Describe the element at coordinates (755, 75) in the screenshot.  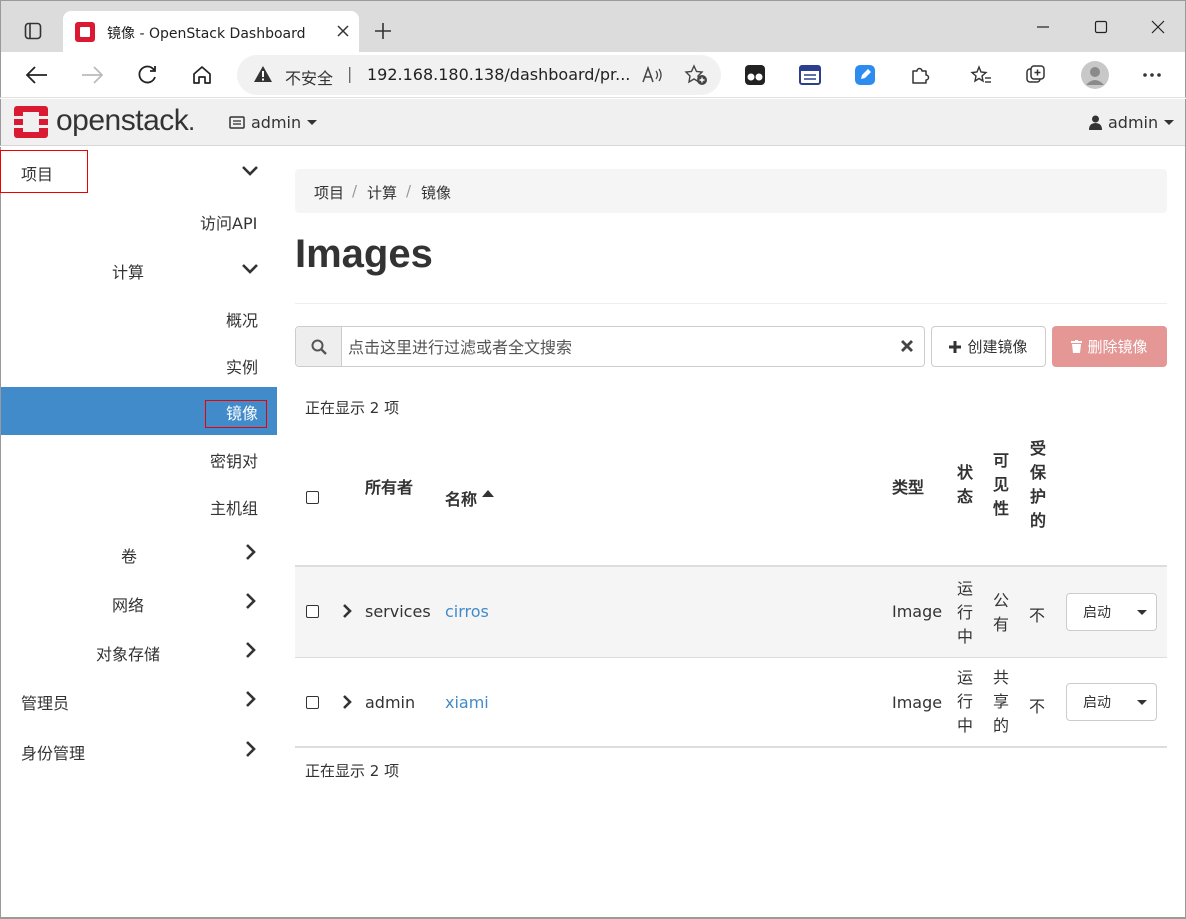
I see `extension-tampermonkey-icon` at that location.